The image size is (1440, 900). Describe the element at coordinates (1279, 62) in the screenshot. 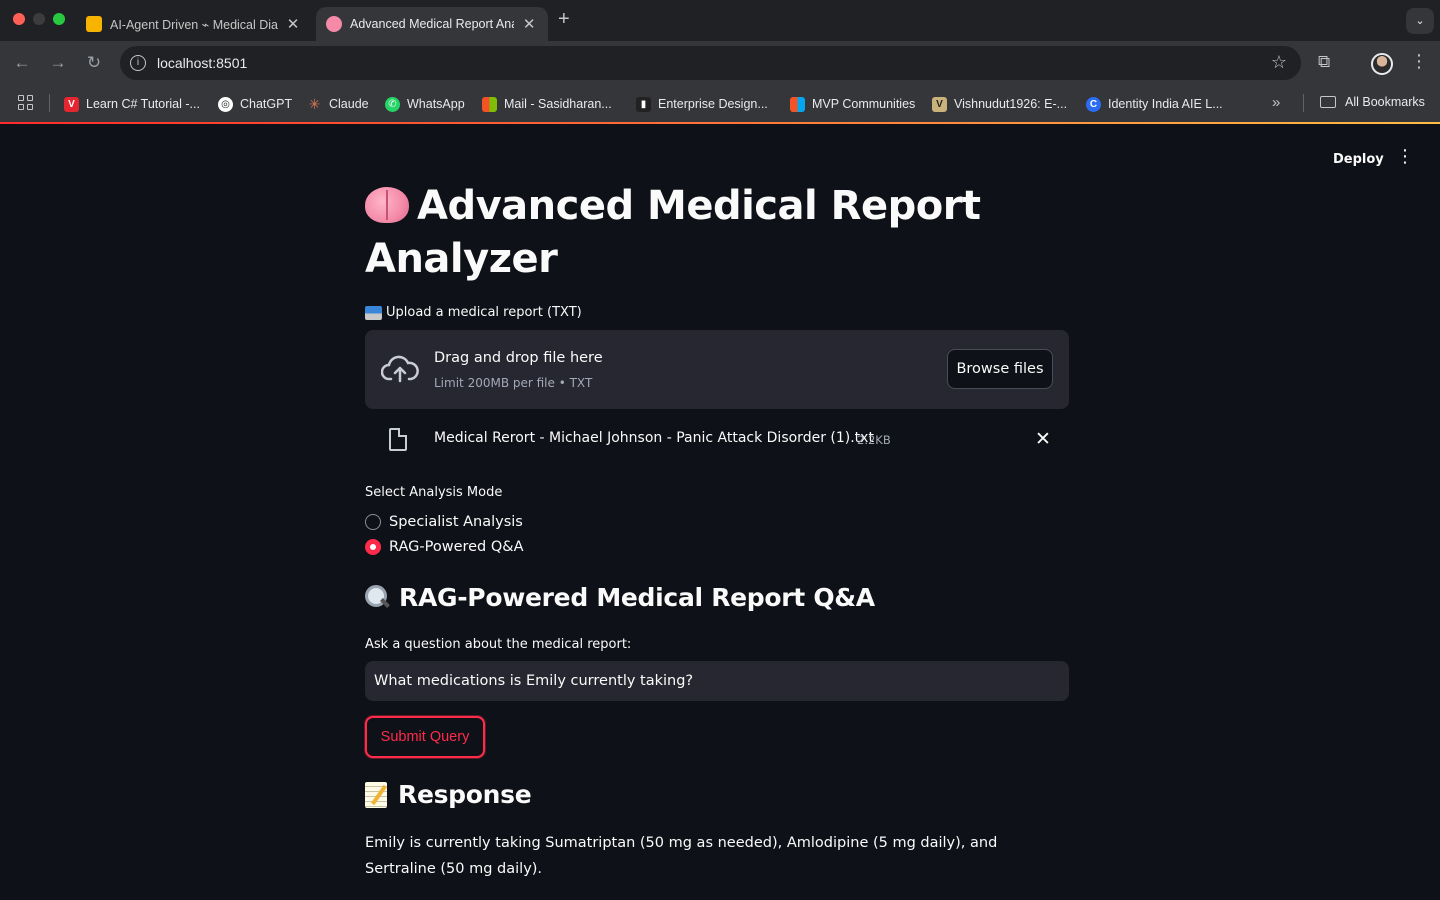

I see `bookmark-star-icon: ☆` at that location.